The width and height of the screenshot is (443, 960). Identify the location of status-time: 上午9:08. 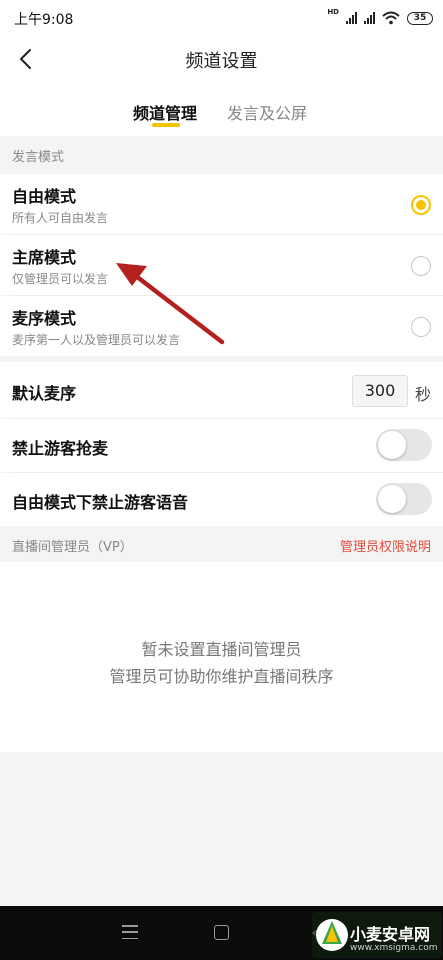
(44, 20).